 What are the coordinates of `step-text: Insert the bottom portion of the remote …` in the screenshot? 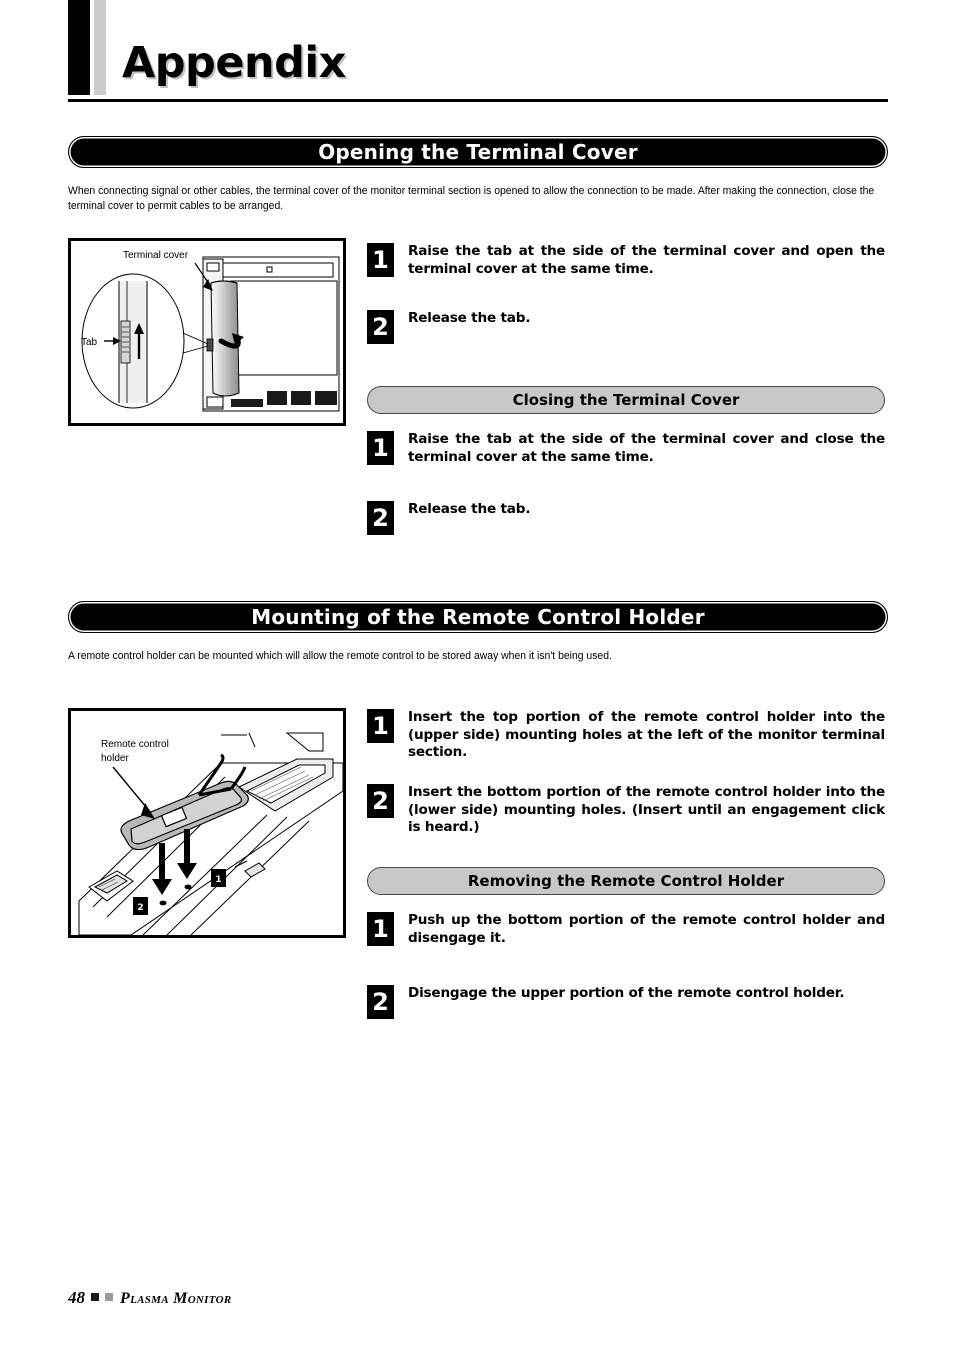 It's located at (646, 809).